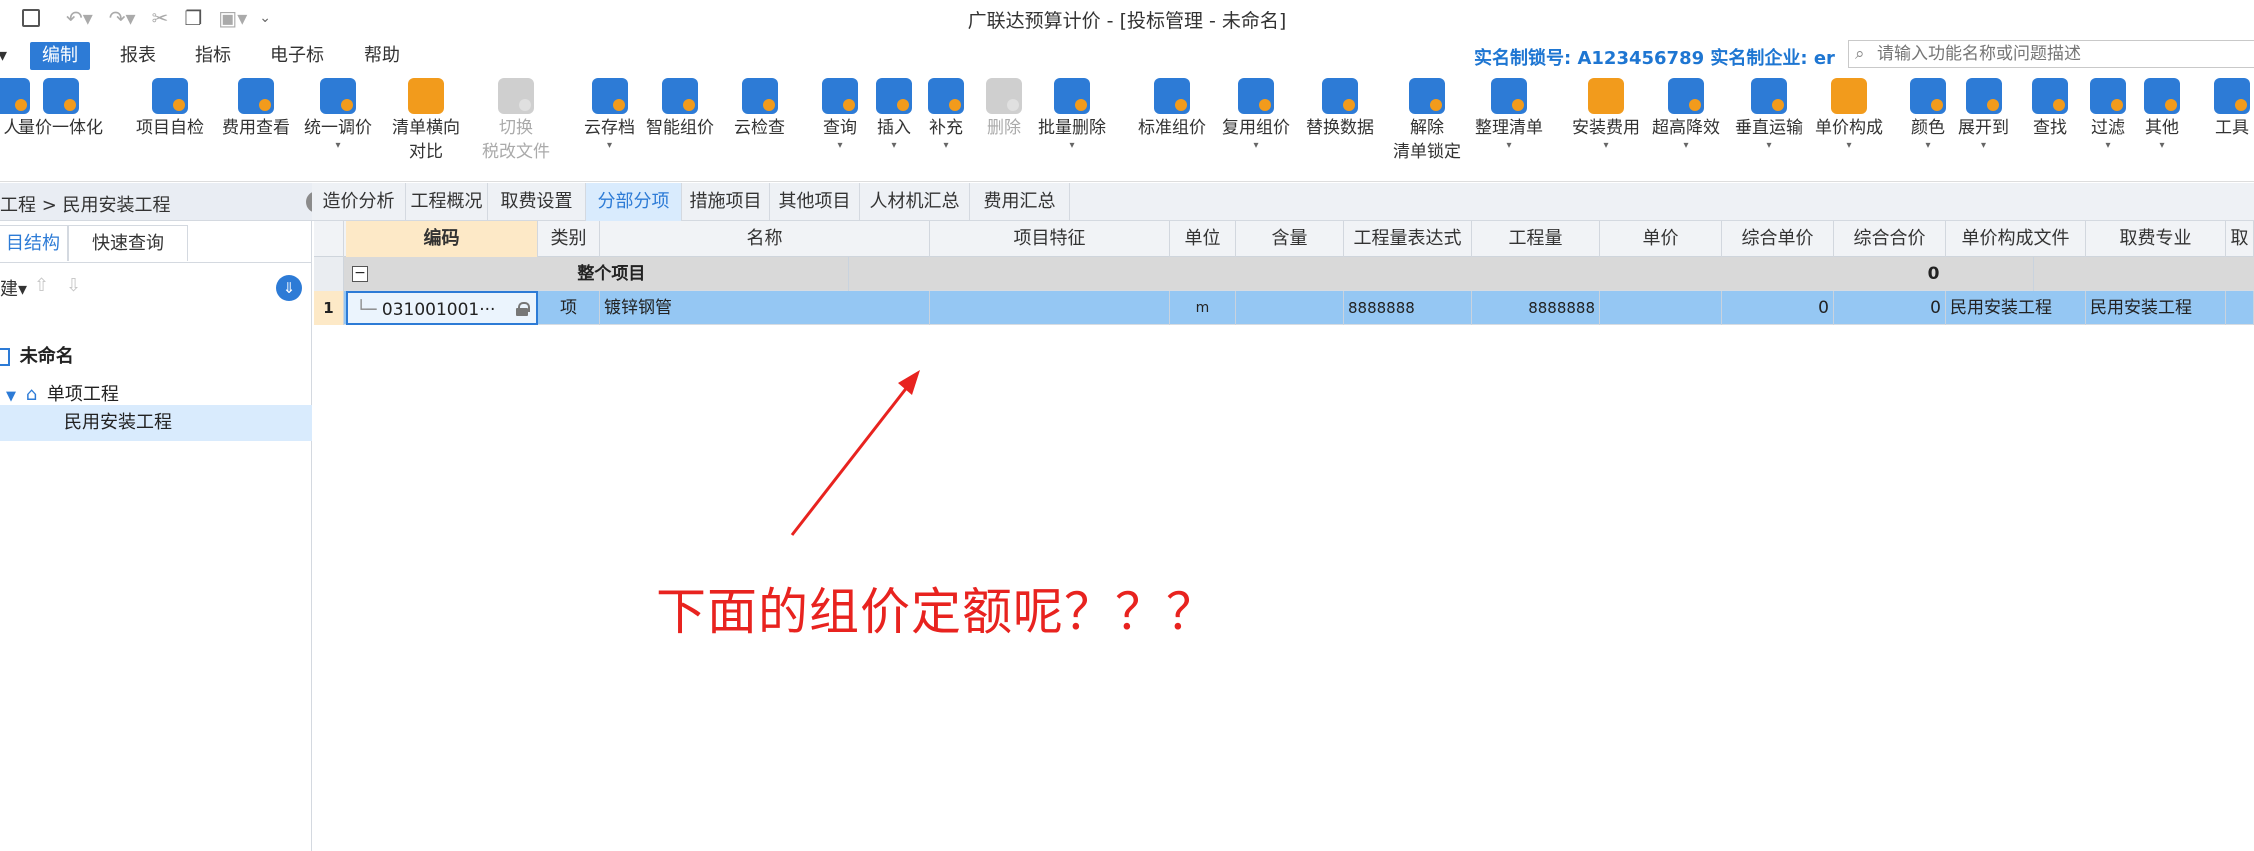  Describe the element at coordinates (1890, 239) in the screenshot. I see `column-header-10: 综合合价` at that location.